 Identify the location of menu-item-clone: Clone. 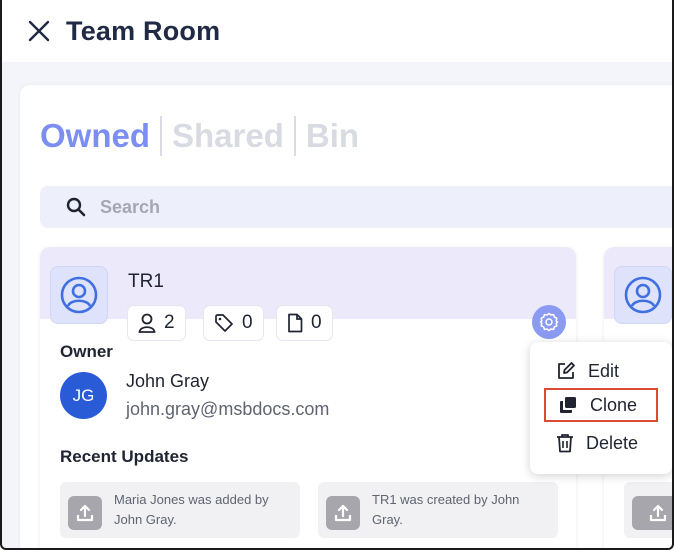
(601, 405).